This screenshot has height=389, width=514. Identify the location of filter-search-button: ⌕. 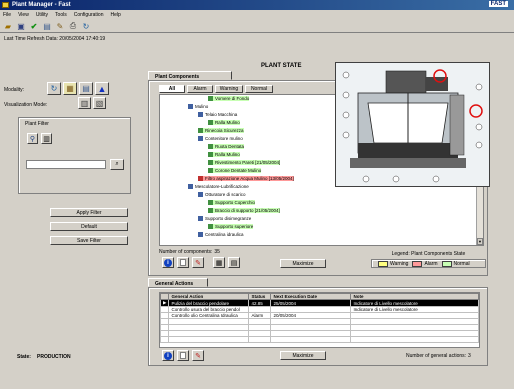
(117, 164).